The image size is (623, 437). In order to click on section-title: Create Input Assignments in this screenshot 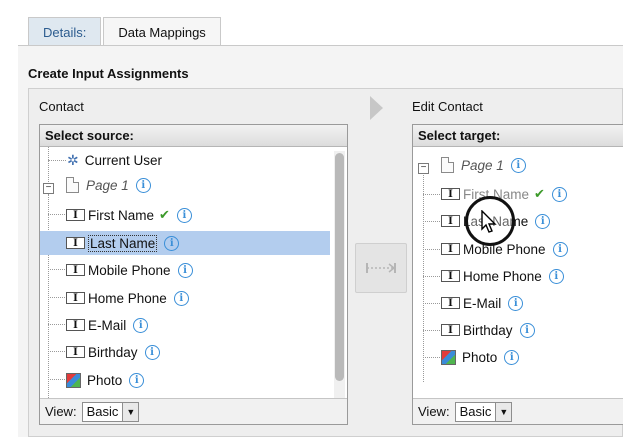, I will do `click(108, 73)`.